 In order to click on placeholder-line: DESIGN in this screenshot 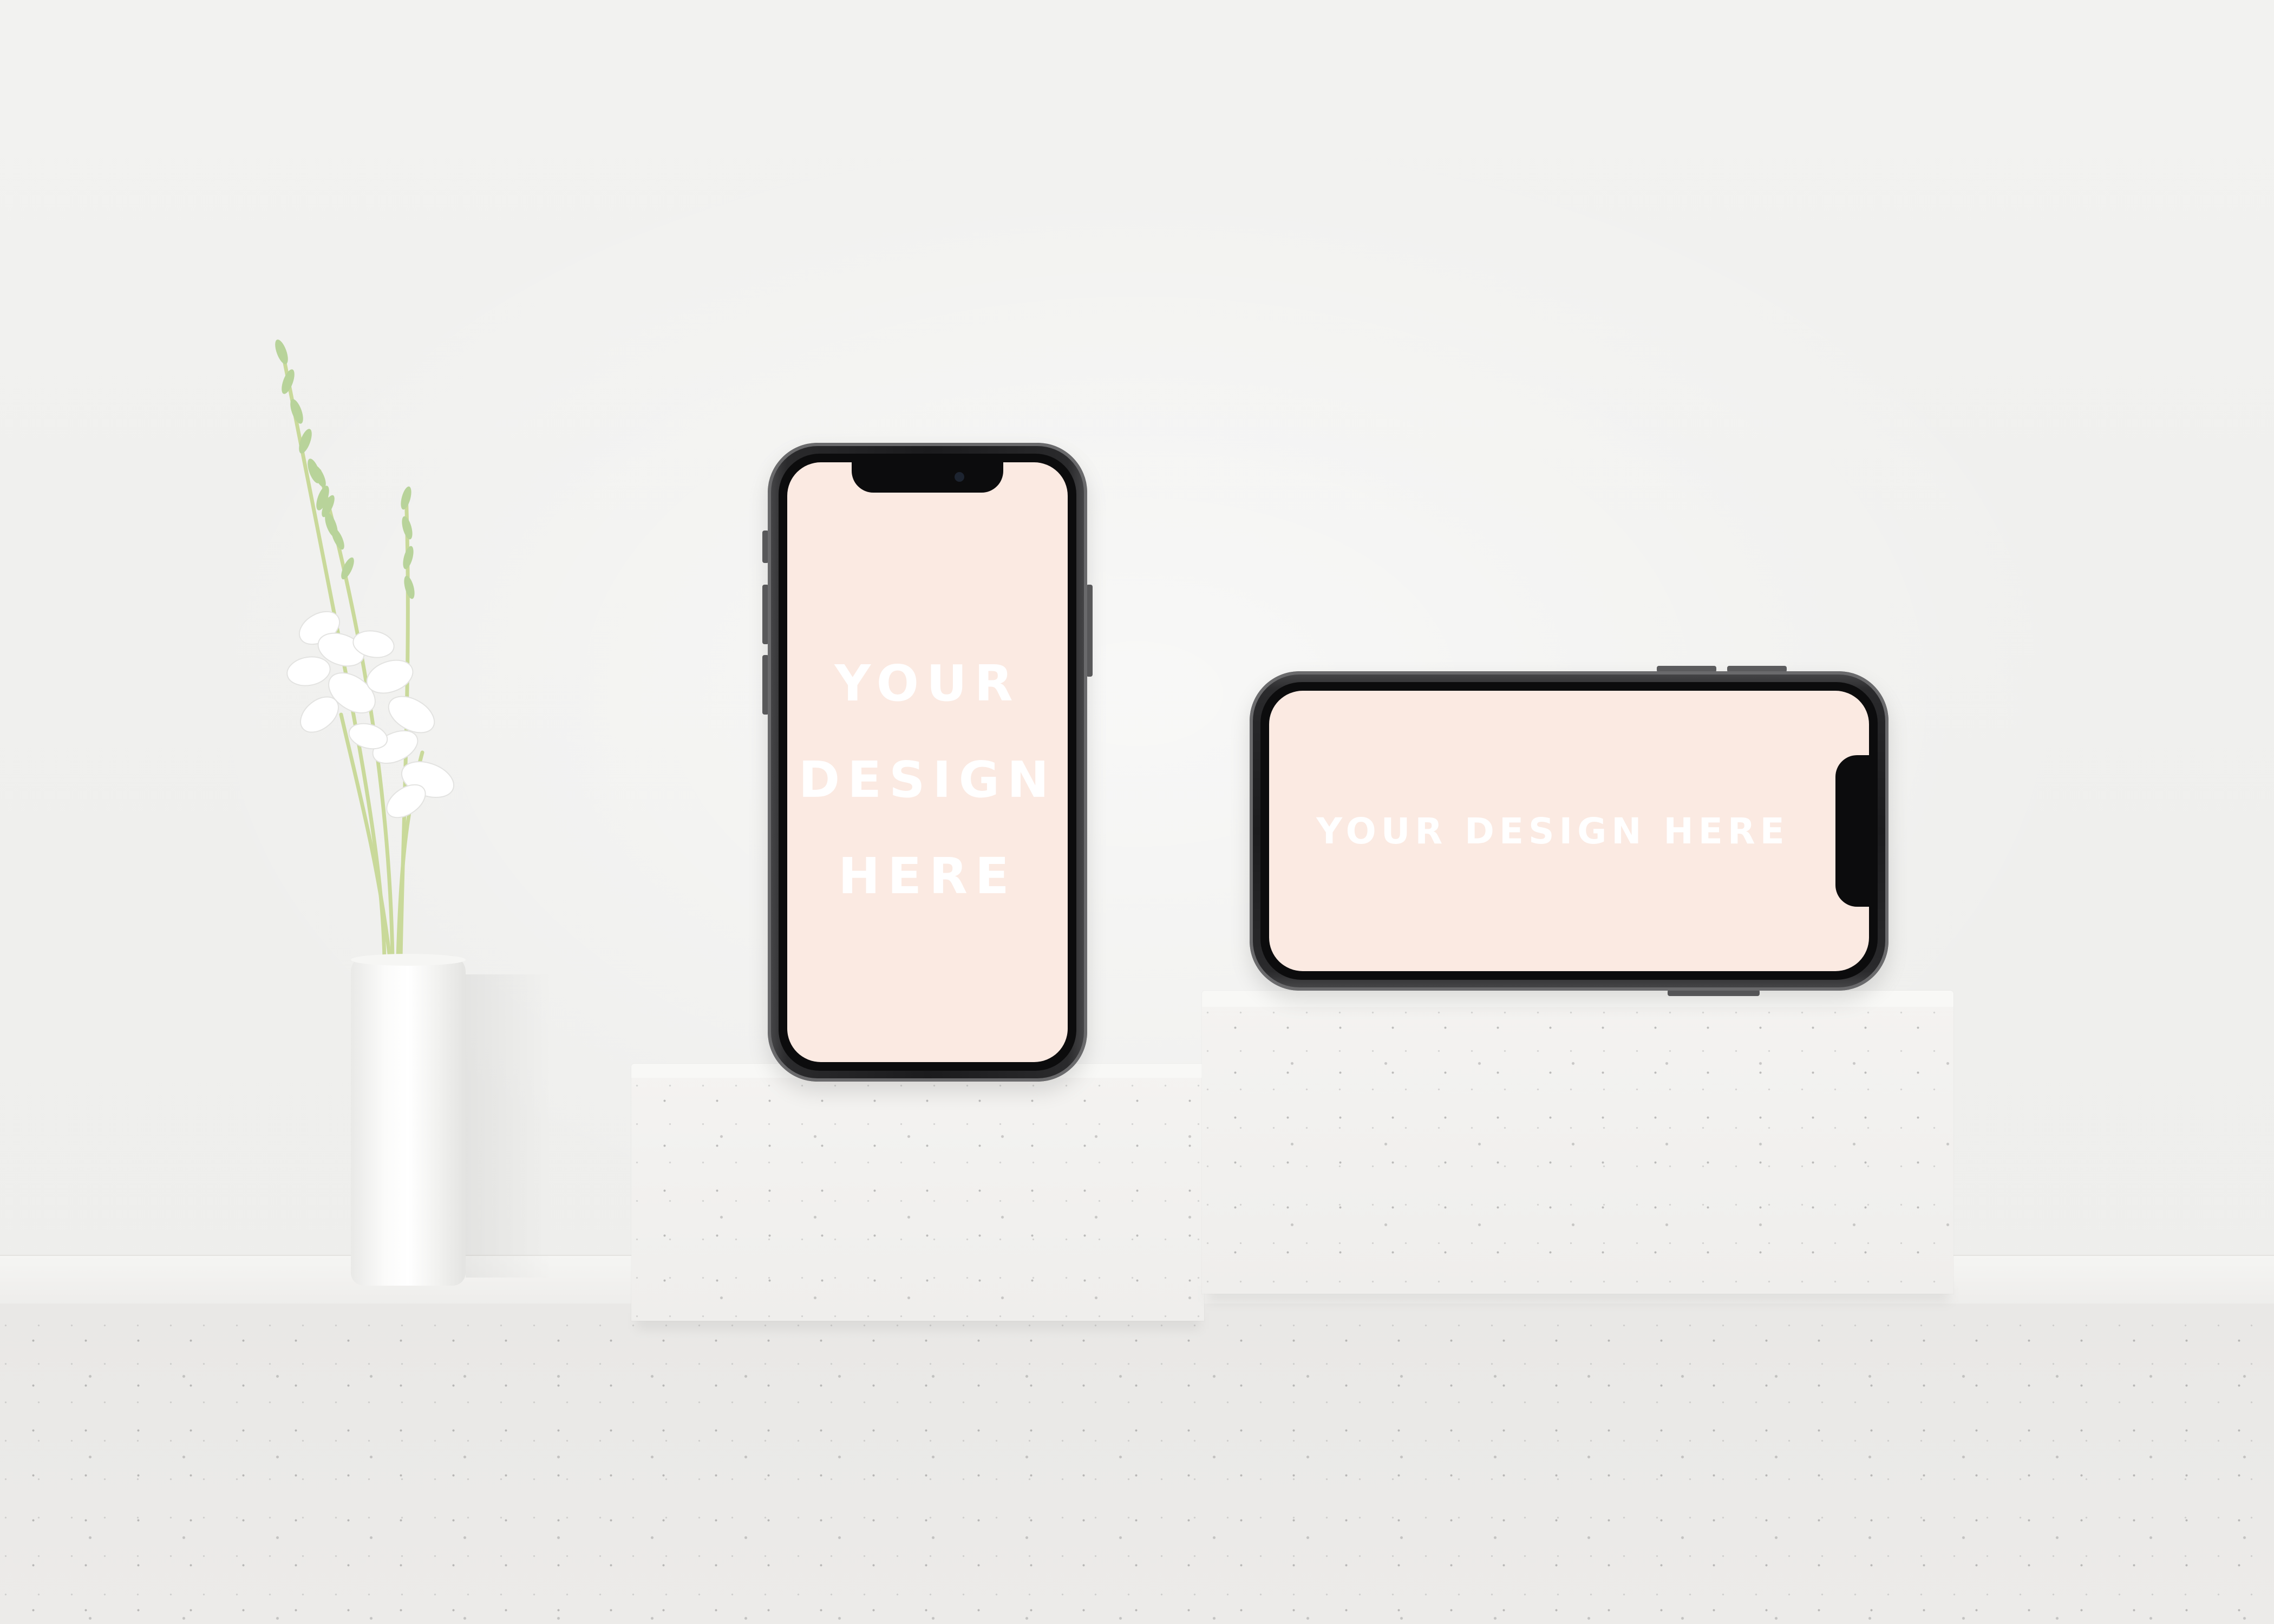, I will do `click(928, 780)`.